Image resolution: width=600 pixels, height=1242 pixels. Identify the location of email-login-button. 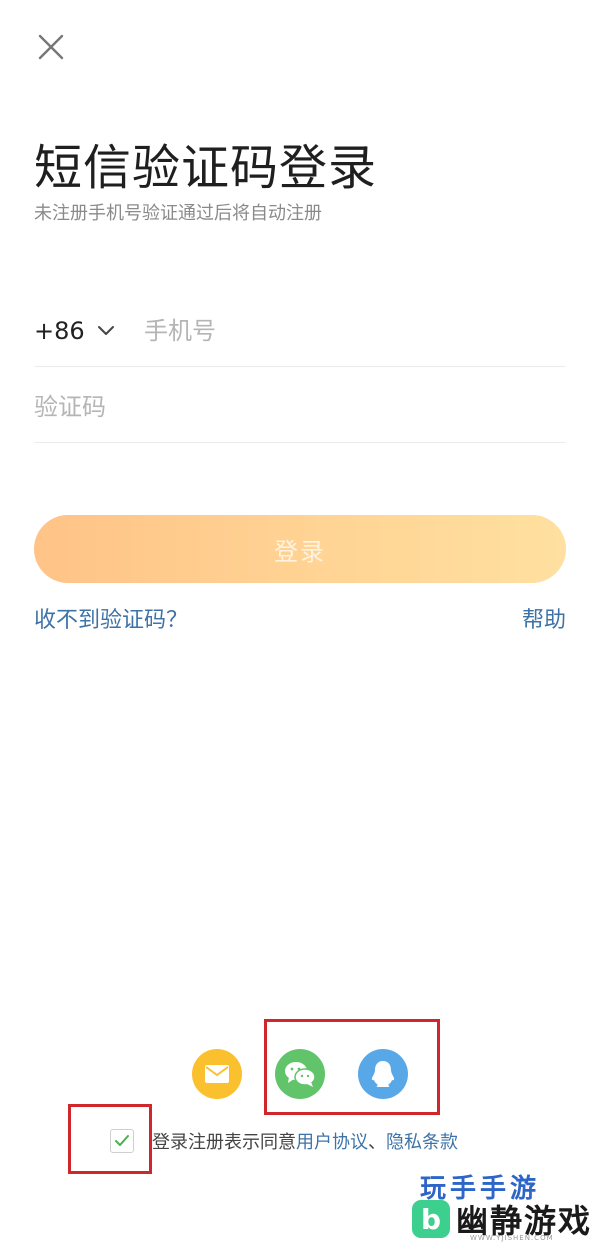
(217, 1074).